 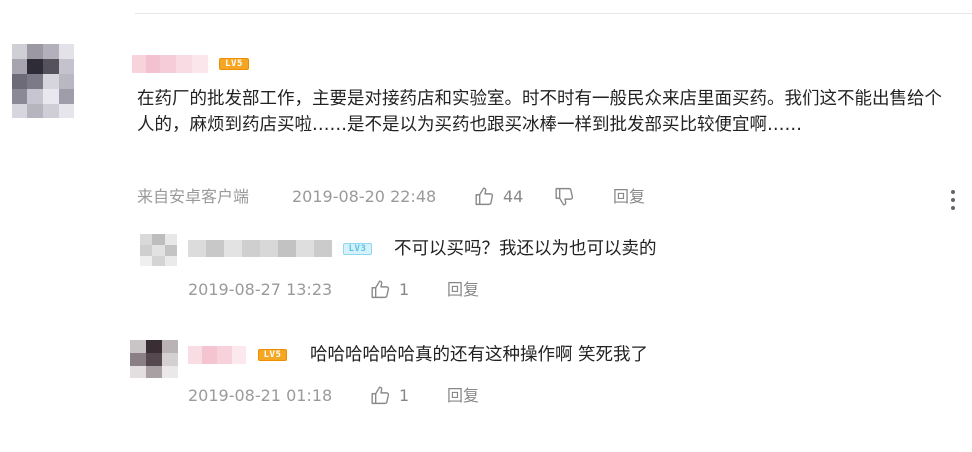 I want to click on reply-timestamp: 2019-08-27 13:23, so click(x=260, y=289).